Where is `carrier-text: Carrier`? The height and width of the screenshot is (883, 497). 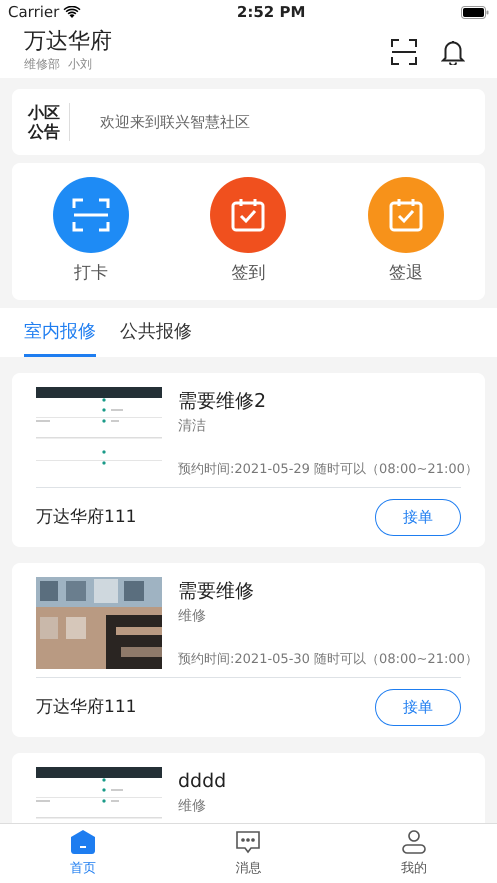 carrier-text: Carrier is located at coordinates (34, 13).